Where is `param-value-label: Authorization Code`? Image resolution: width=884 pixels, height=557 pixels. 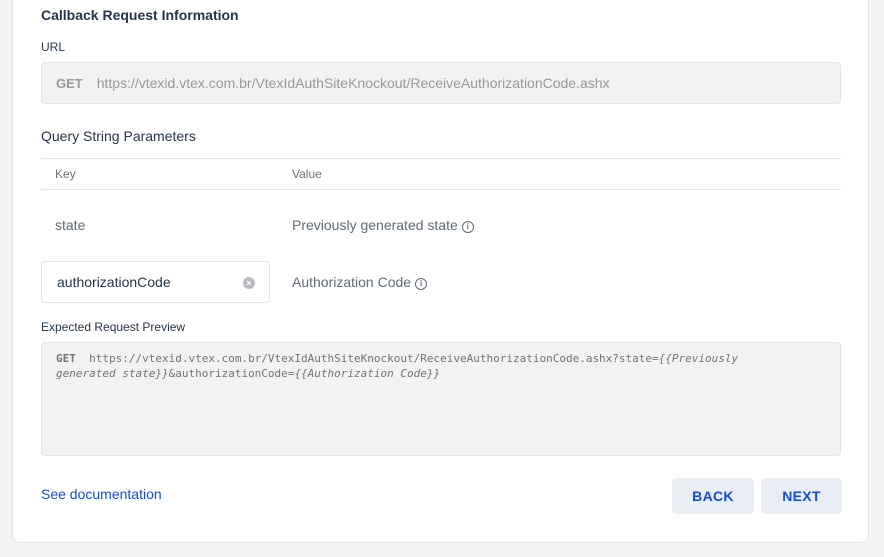 param-value-label: Authorization Code is located at coordinates (352, 282).